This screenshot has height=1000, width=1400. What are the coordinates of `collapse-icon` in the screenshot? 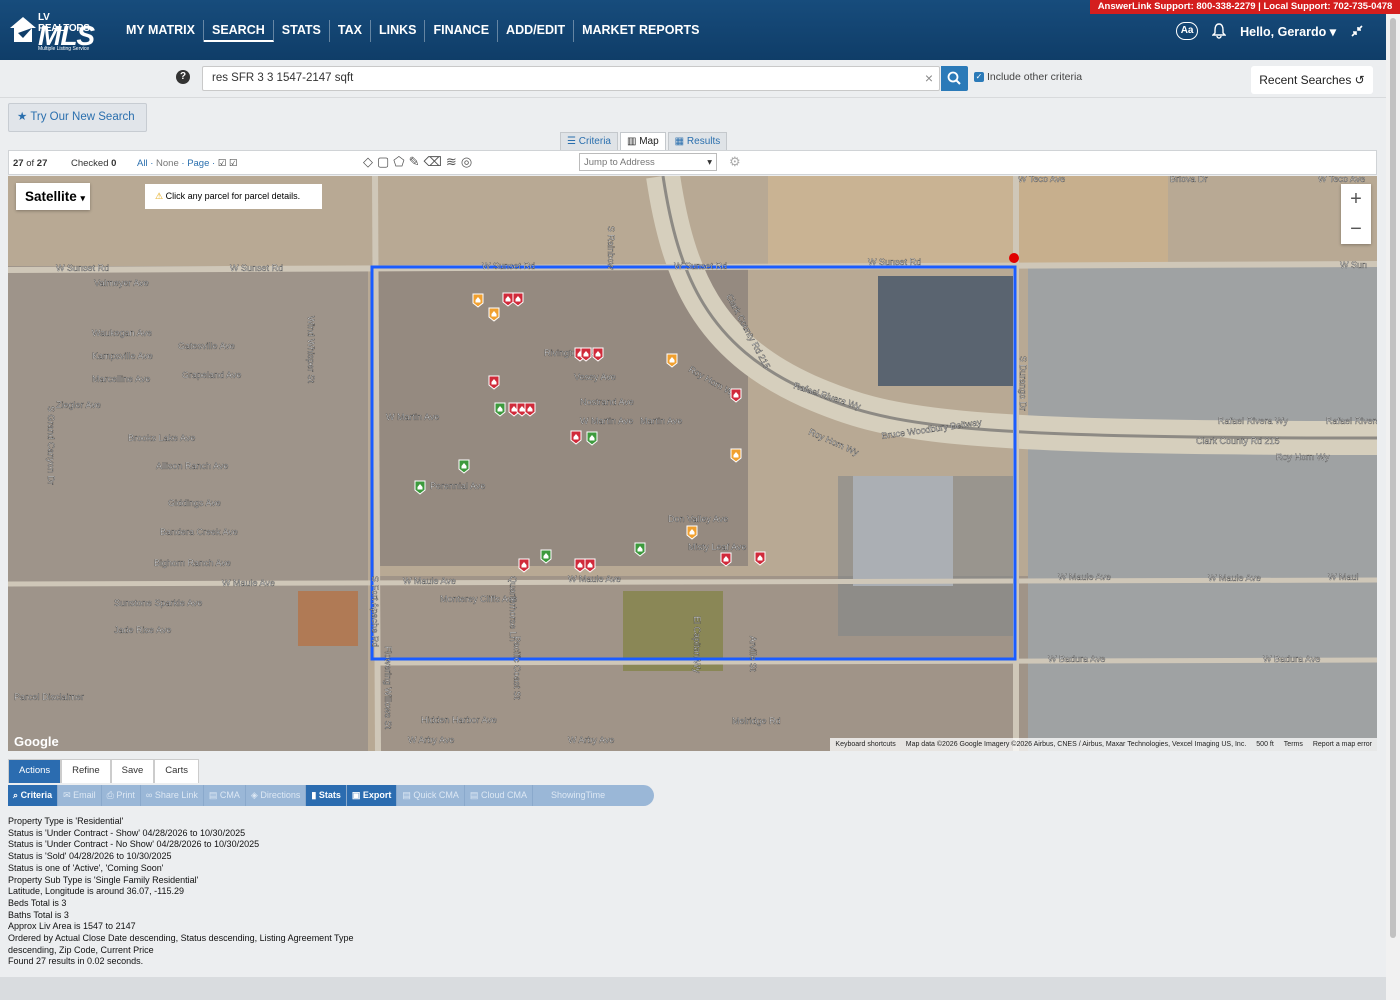 It's located at (1357, 31).